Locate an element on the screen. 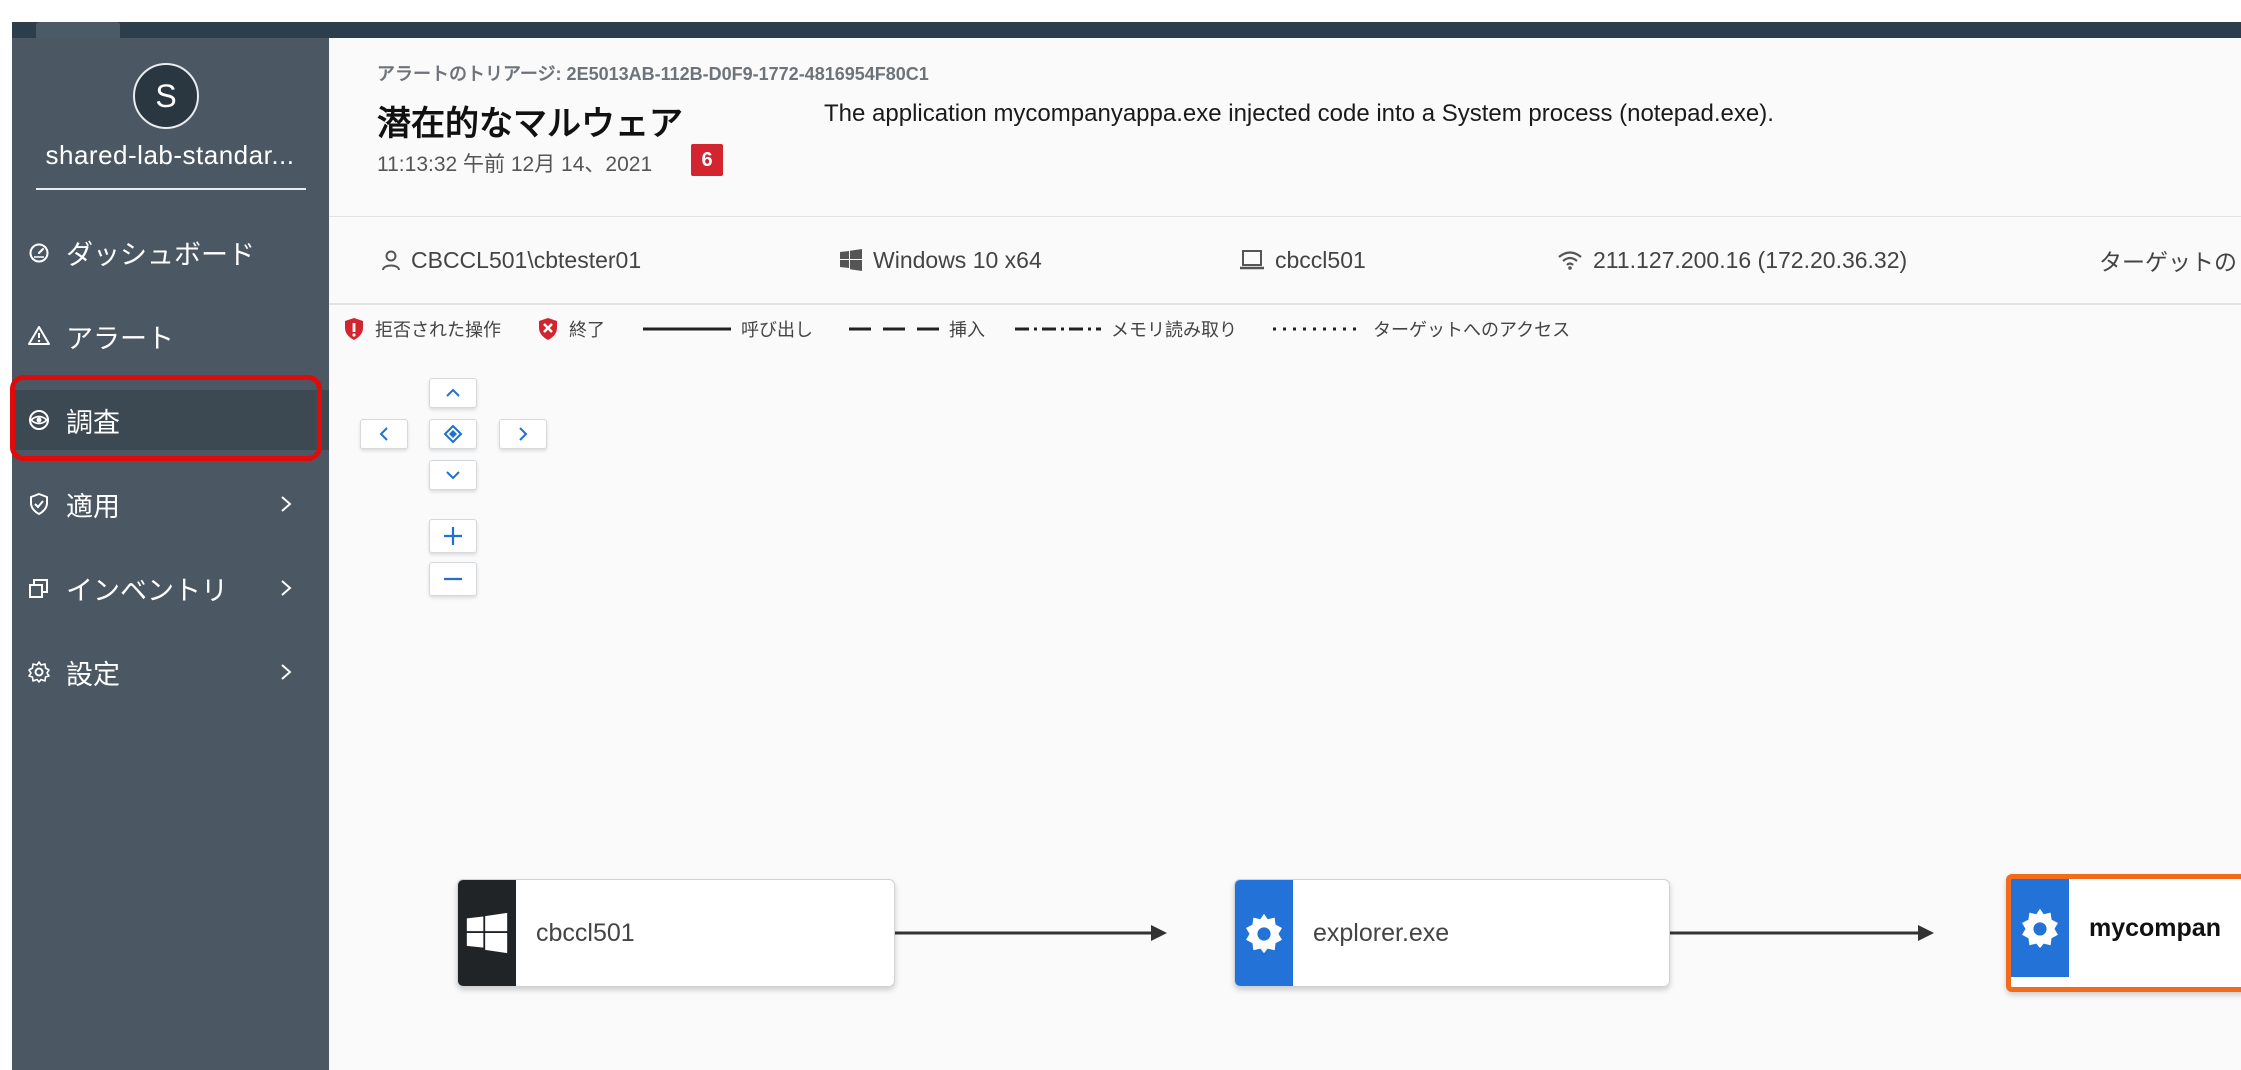 The height and width of the screenshot is (1070, 2241). graph-node-selected-process: mycompan is located at coordinates (2123, 933).